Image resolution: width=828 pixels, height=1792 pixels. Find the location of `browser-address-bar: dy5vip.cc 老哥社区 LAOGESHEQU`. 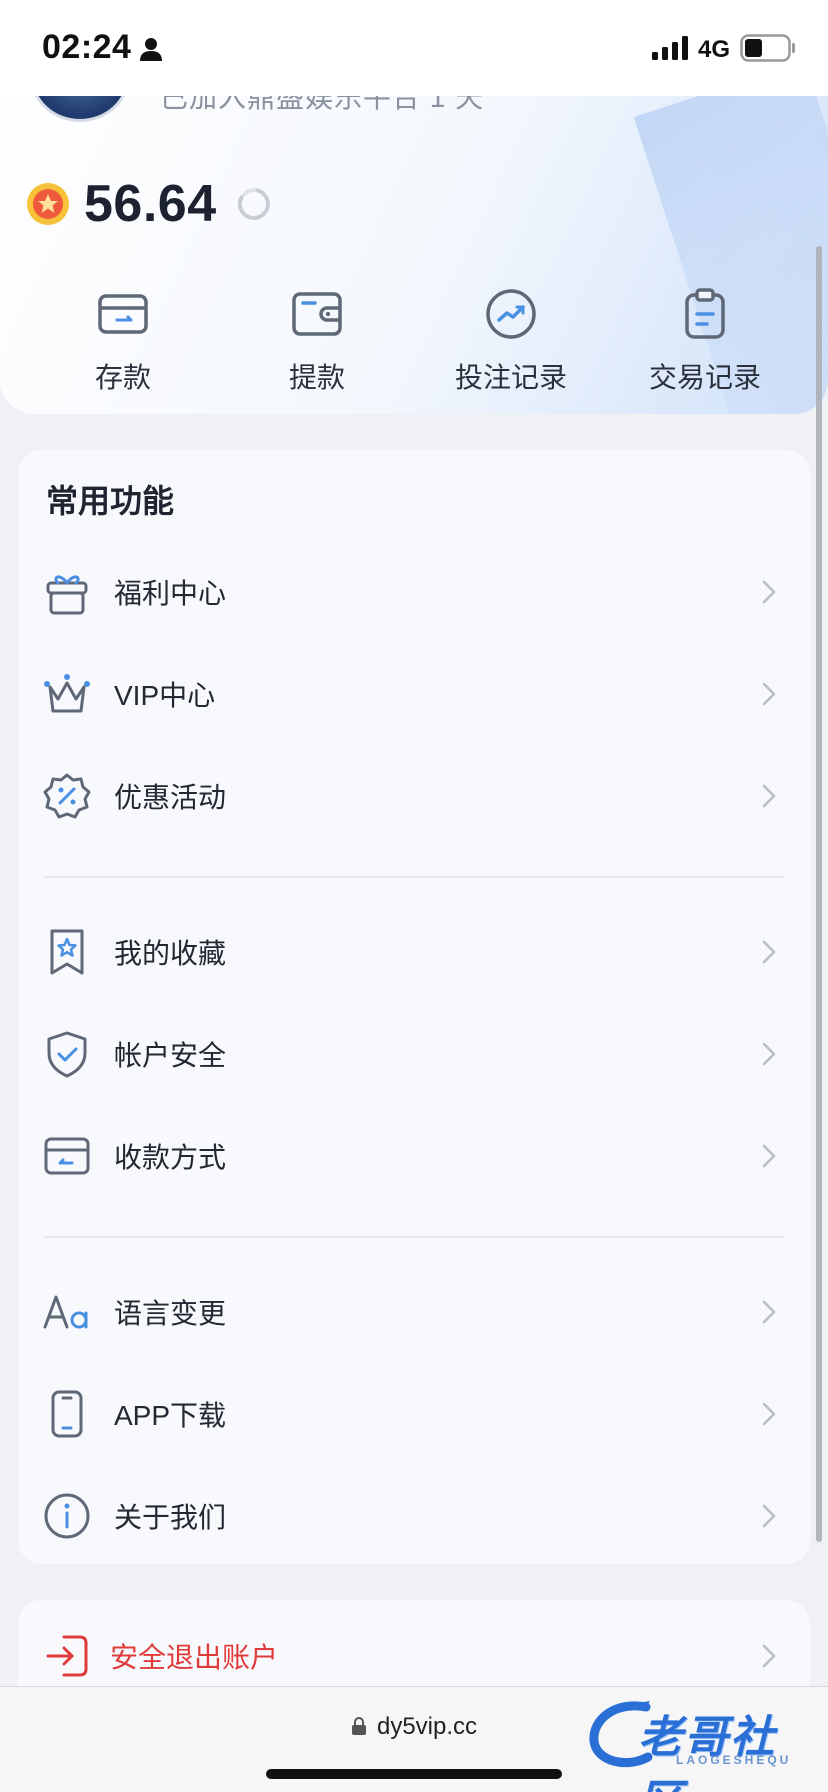

browser-address-bar: dy5vip.cc 老哥社区 LAOGESHEQU is located at coordinates (414, 1739).